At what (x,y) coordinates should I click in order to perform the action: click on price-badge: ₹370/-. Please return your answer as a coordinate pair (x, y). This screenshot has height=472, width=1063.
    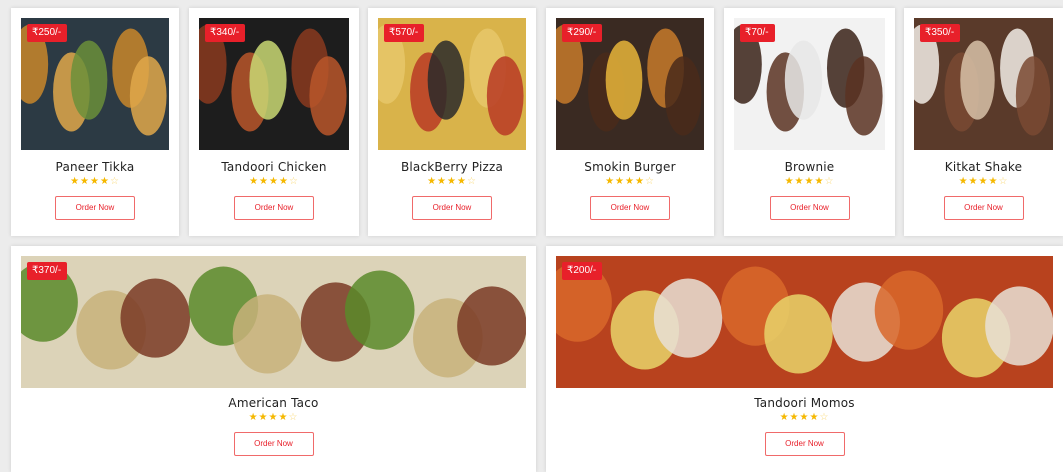
    Looking at the image, I should click on (47, 271).